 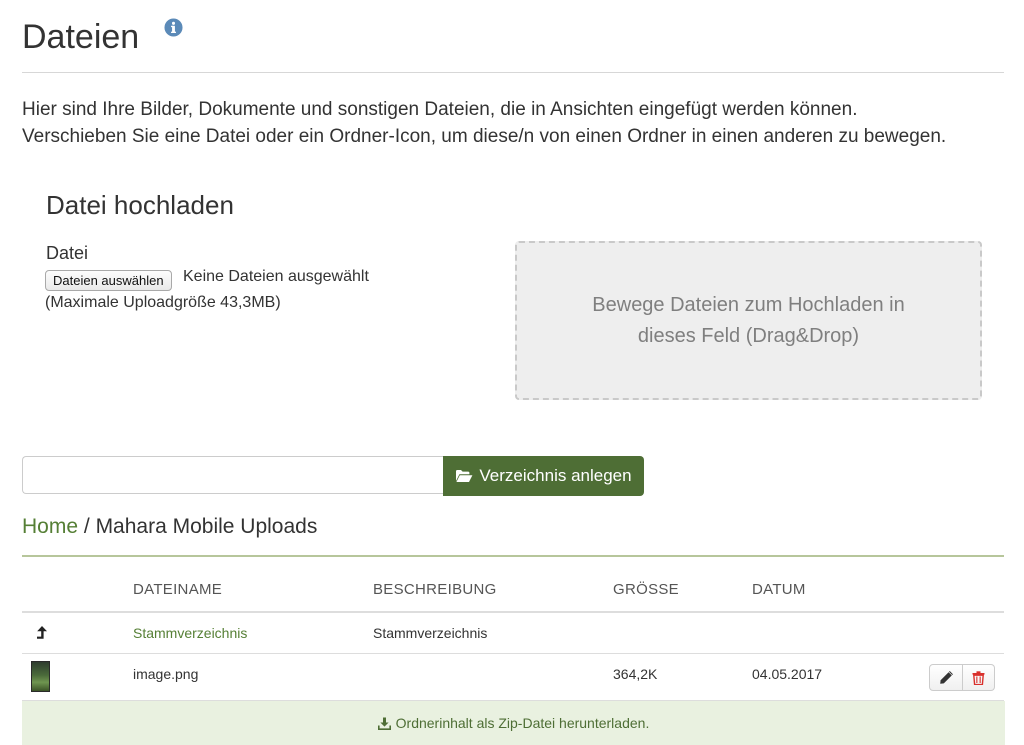 I want to click on level-up-icon, so click(x=42, y=632).